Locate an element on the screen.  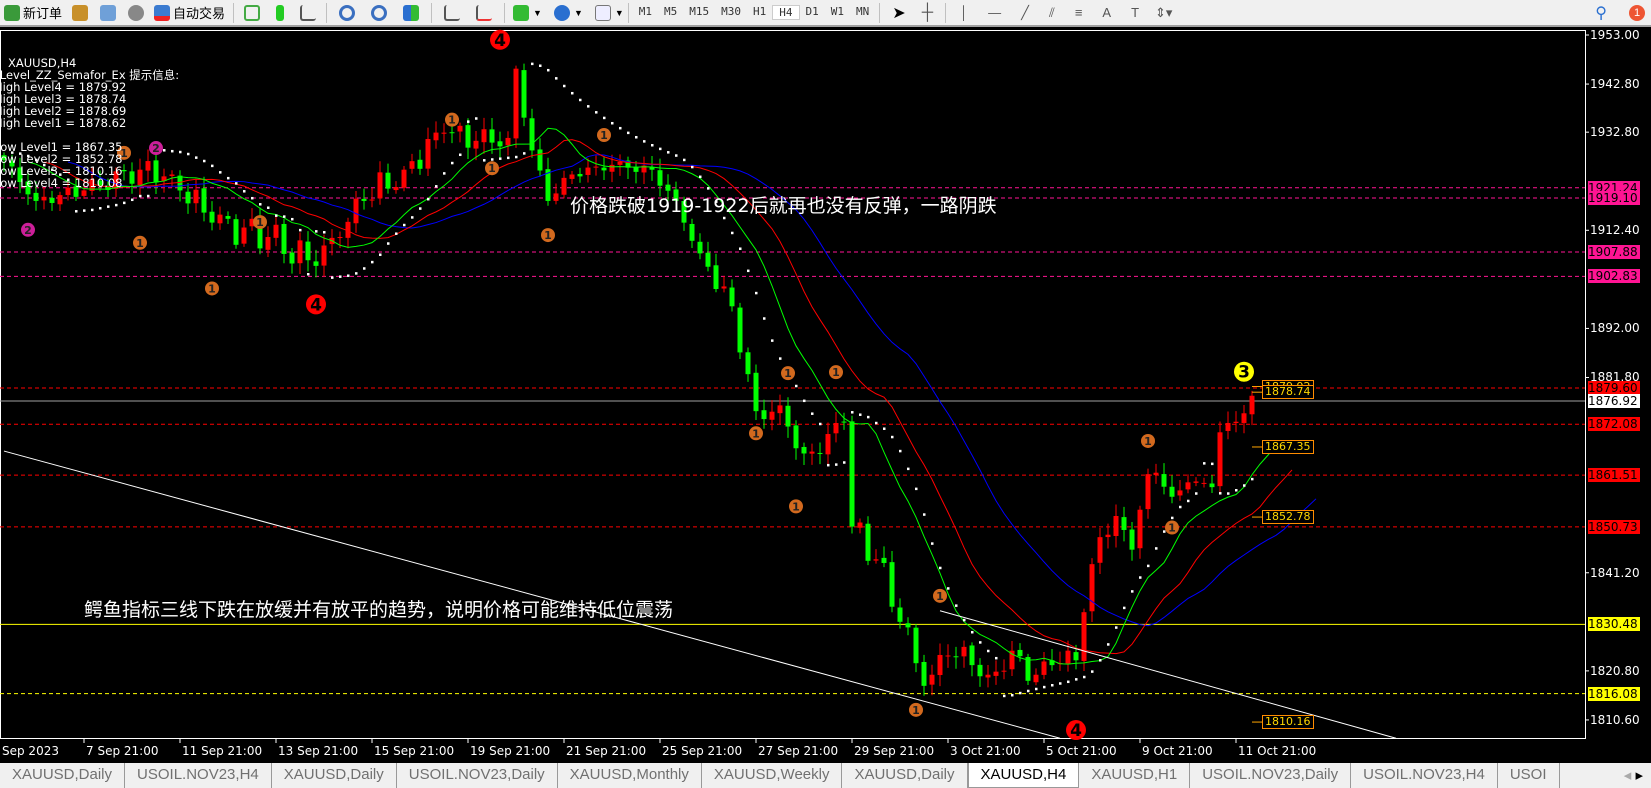
text-label-icon: T is located at coordinates (1135, 12).